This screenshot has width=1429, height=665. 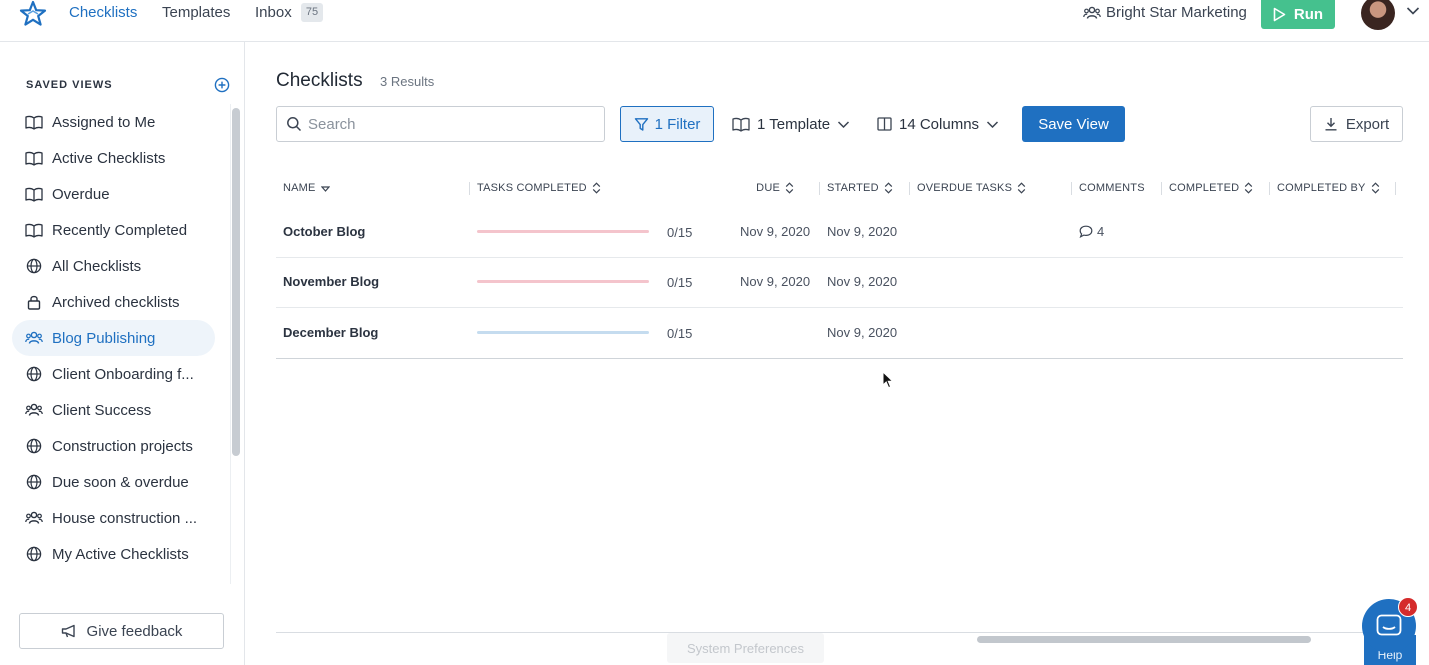 What do you see at coordinates (1390, 631) in the screenshot?
I see `help-widget: Help 4` at bounding box center [1390, 631].